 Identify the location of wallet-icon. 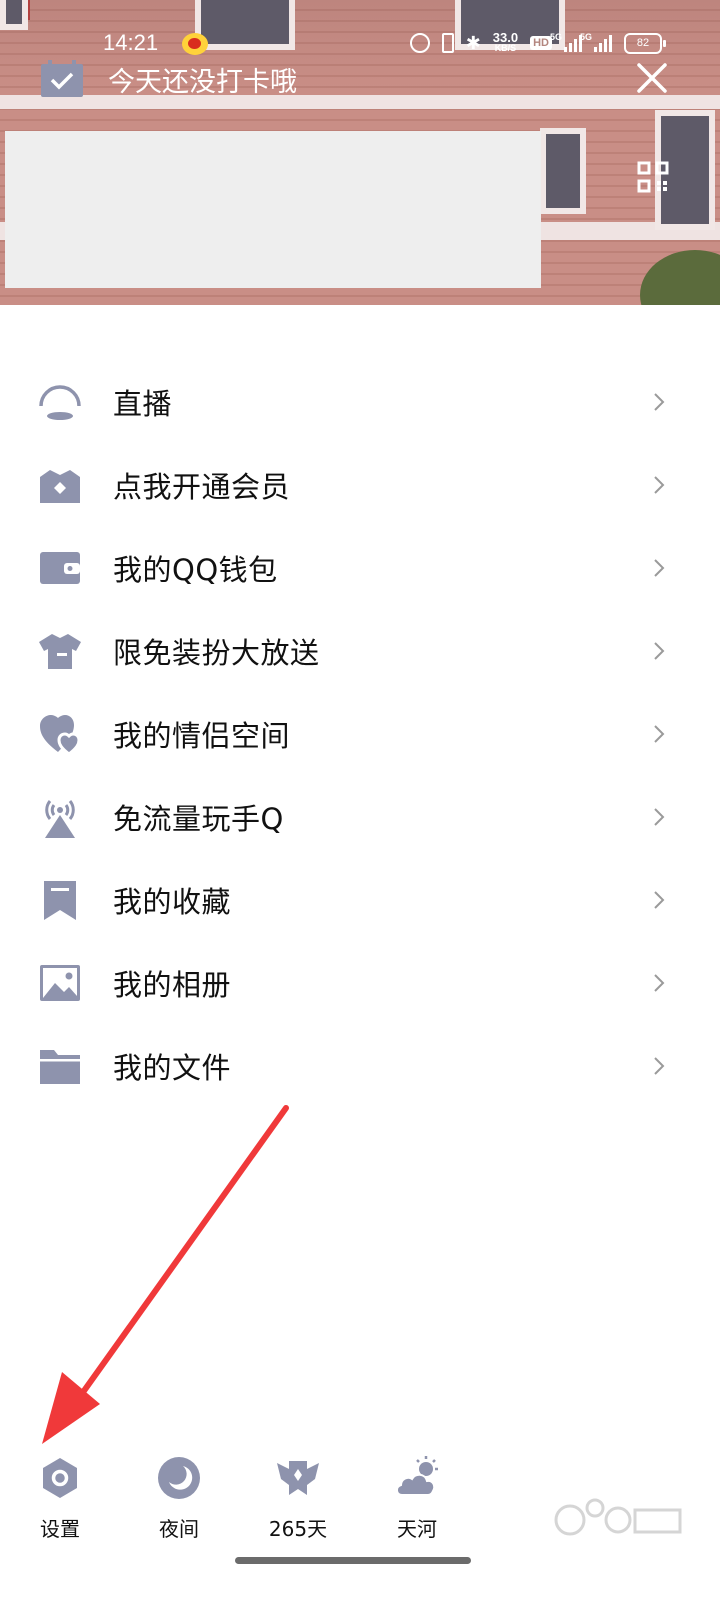
(60, 567).